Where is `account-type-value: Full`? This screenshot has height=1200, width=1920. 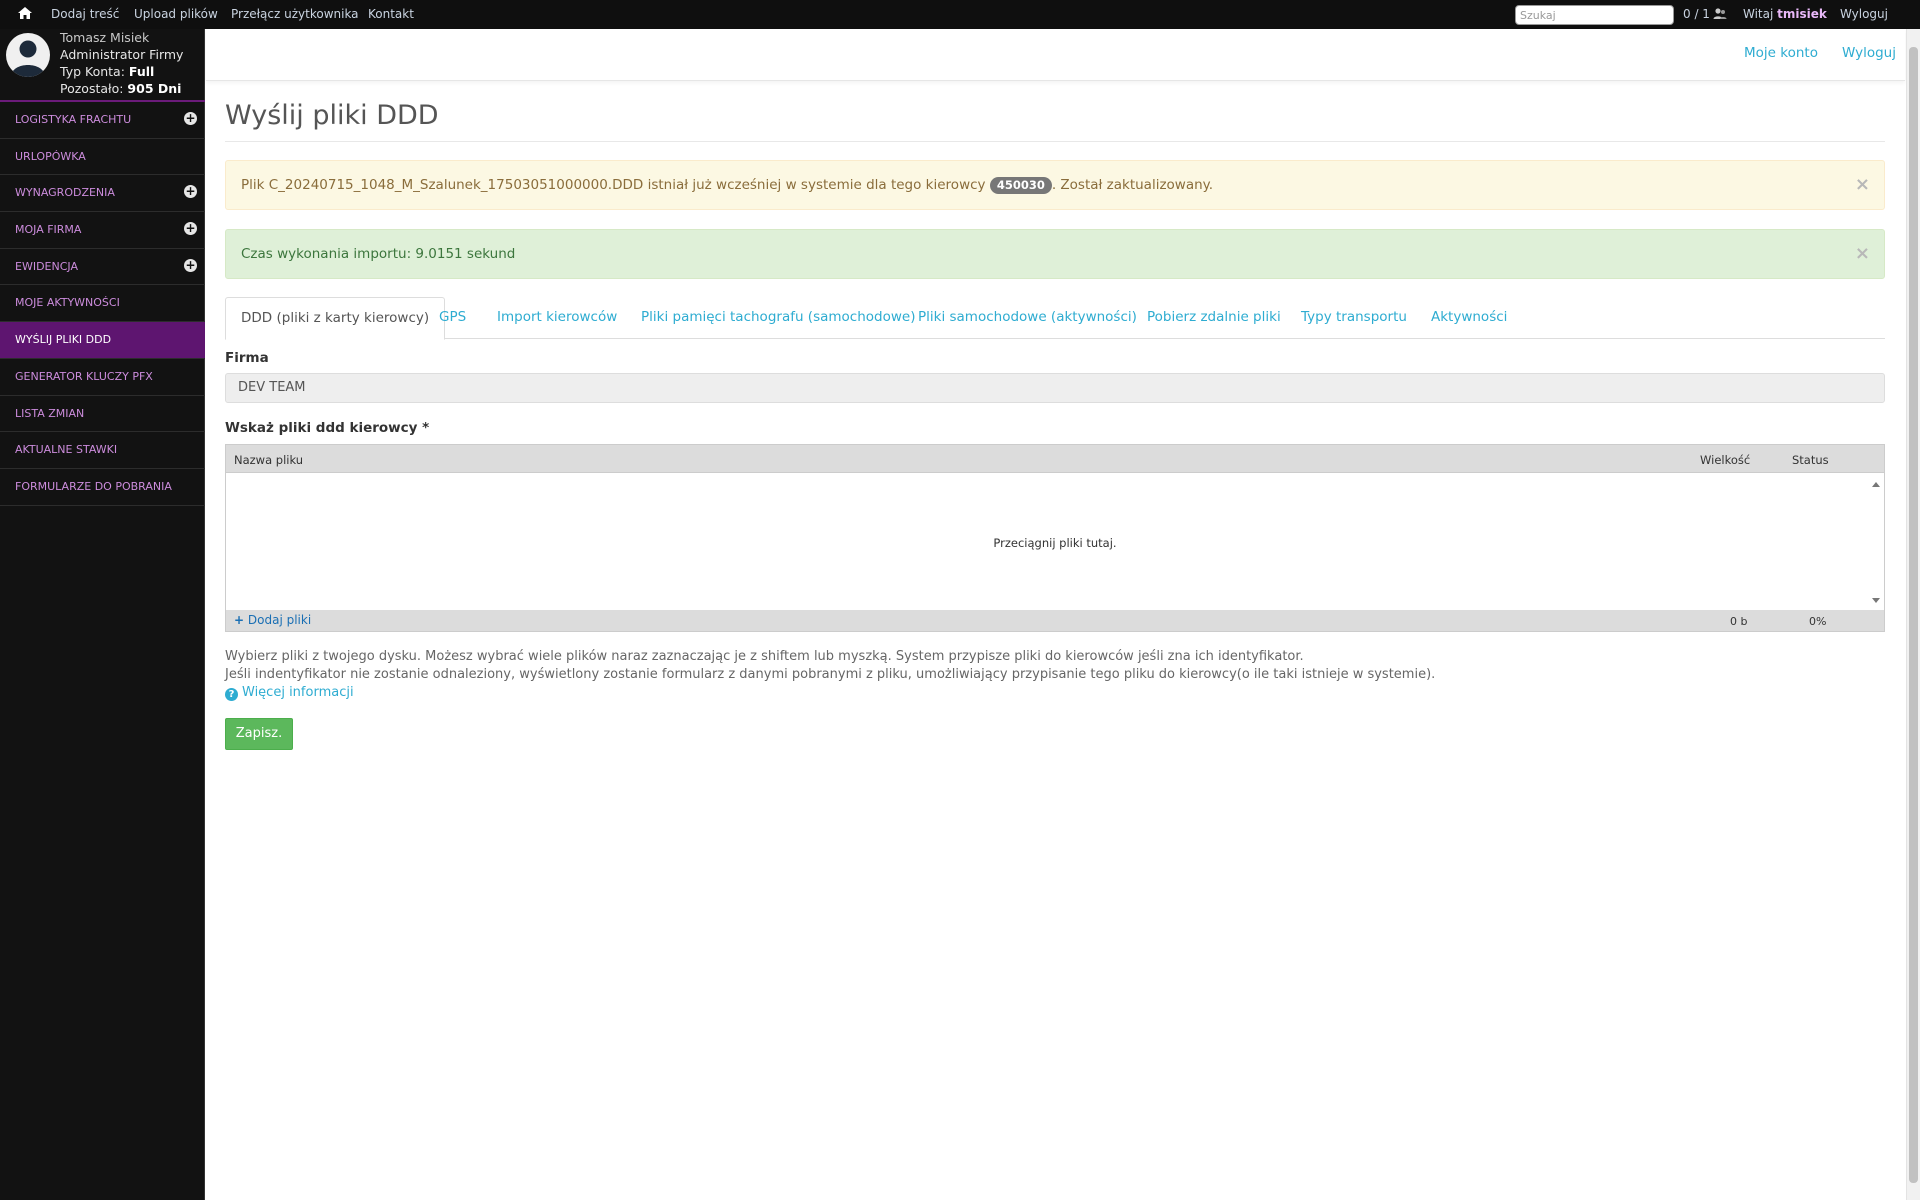 account-type-value: Full is located at coordinates (141, 71).